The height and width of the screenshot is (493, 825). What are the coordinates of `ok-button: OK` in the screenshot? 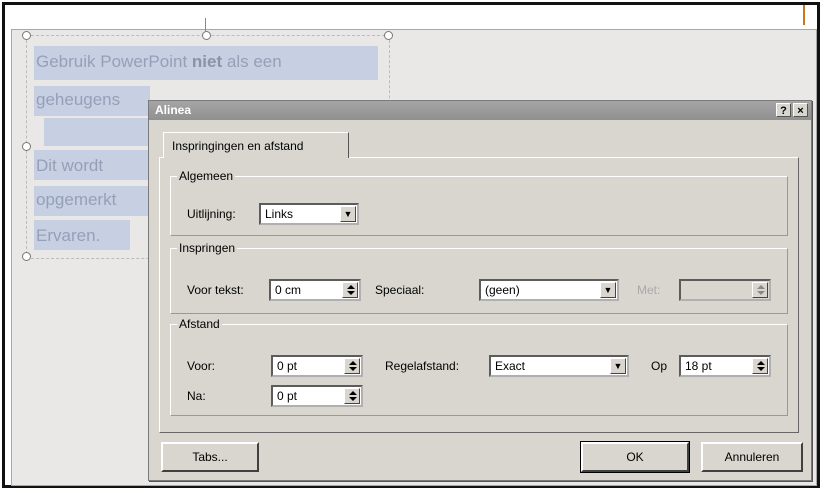 It's located at (635, 457).